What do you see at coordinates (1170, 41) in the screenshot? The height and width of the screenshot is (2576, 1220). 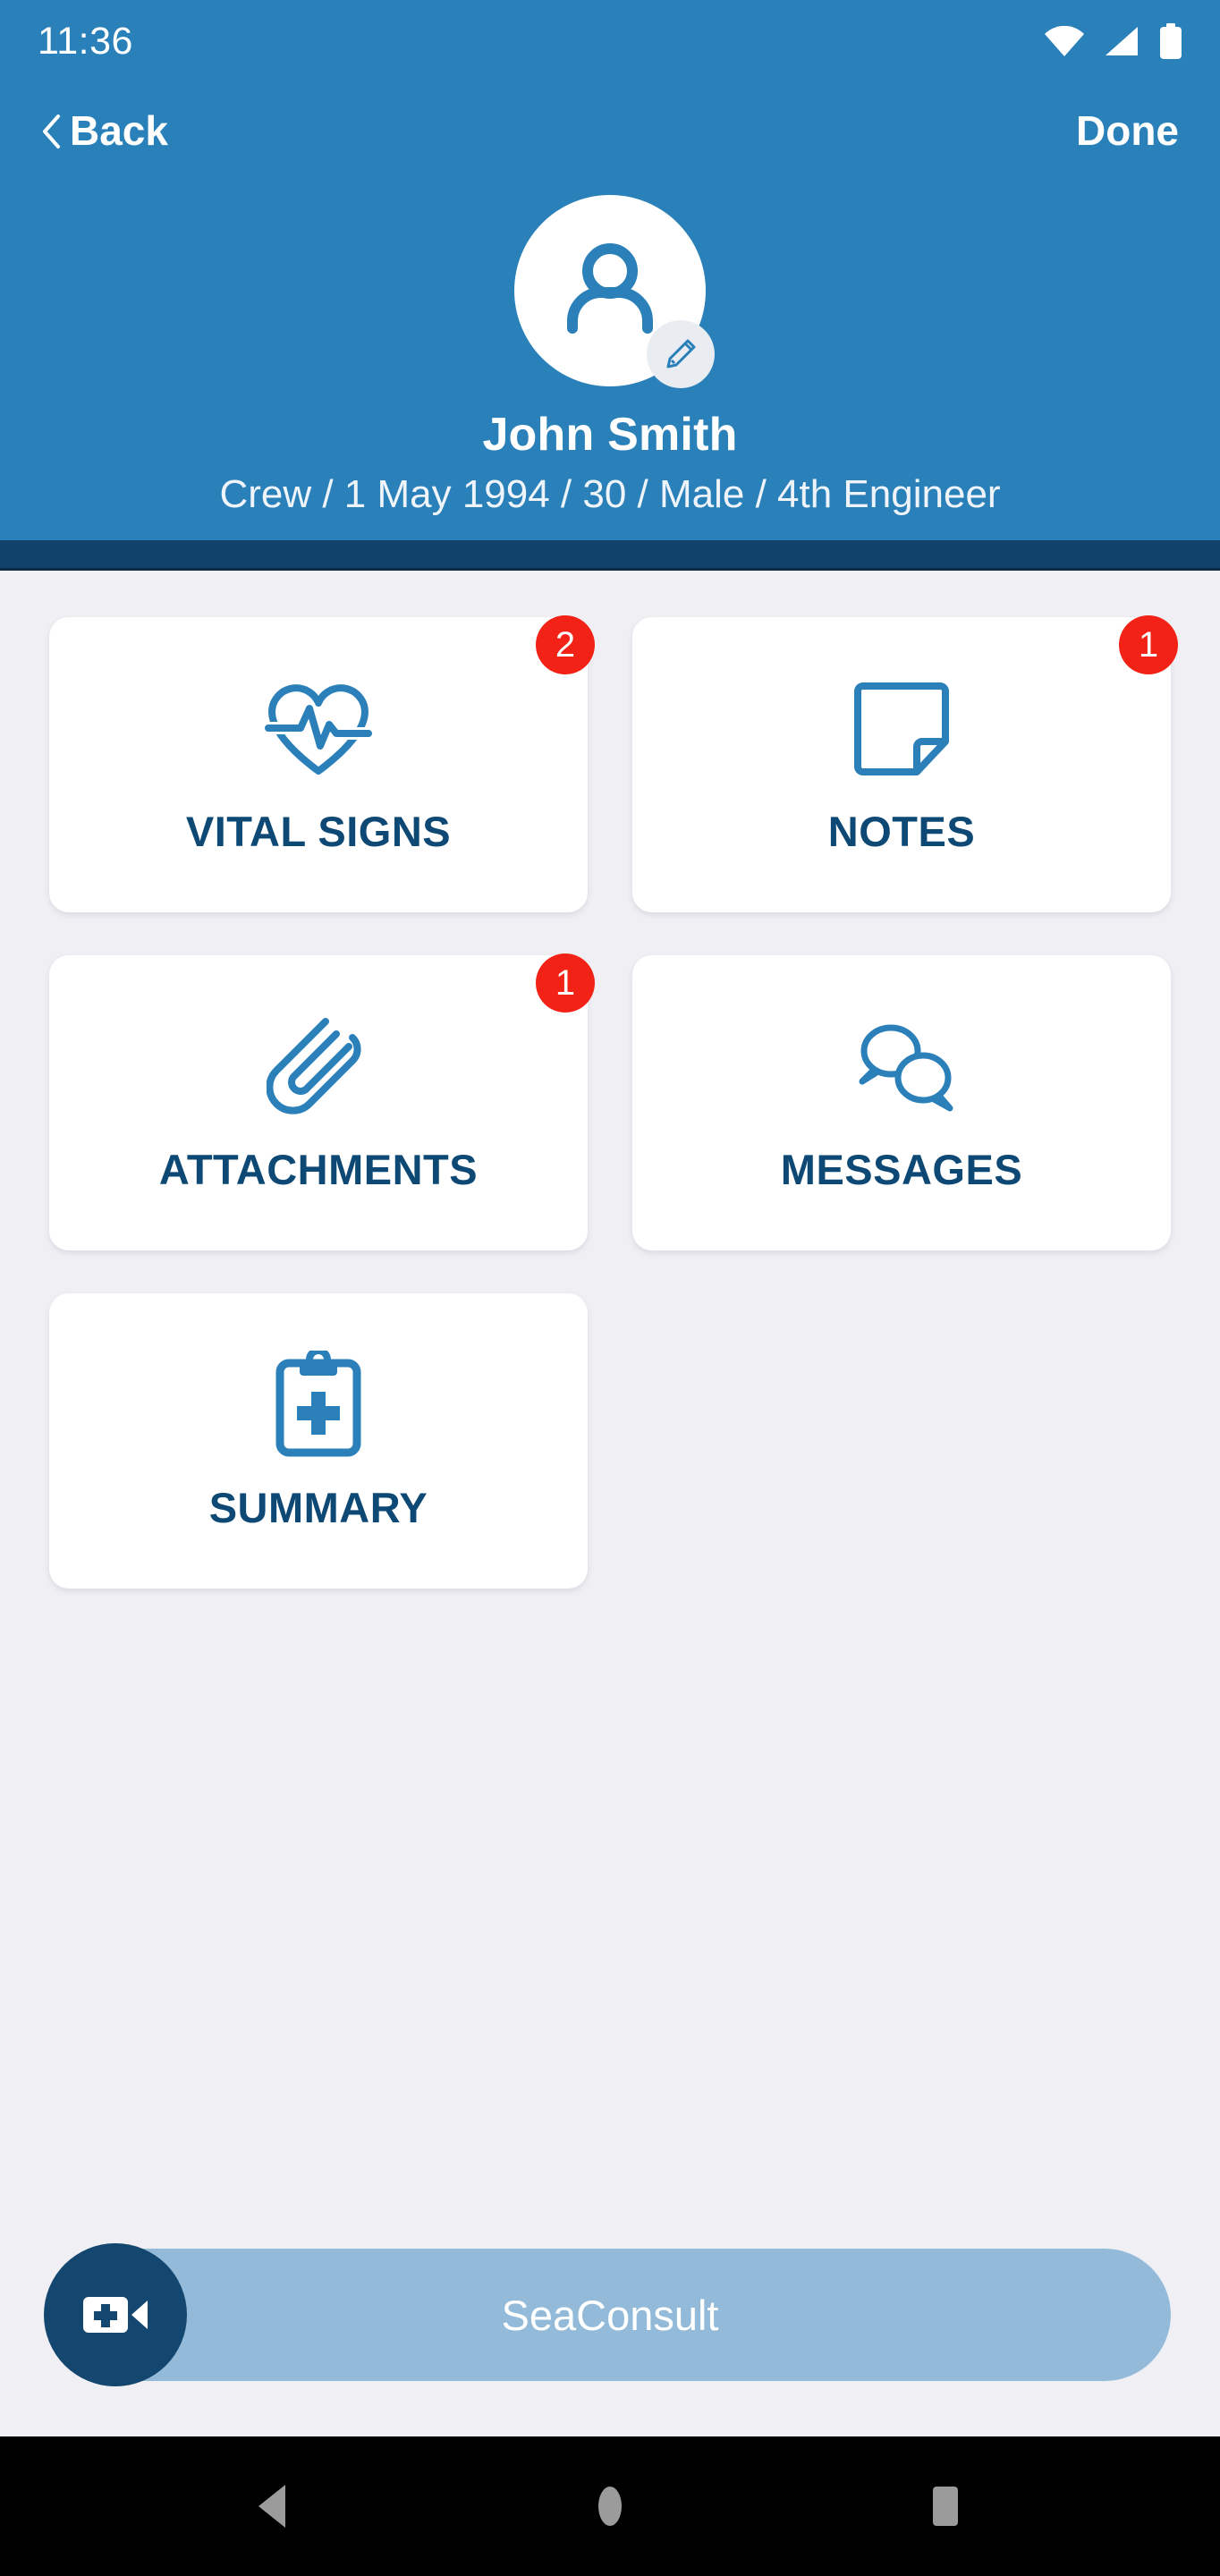 I see `battery-icon` at bounding box center [1170, 41].